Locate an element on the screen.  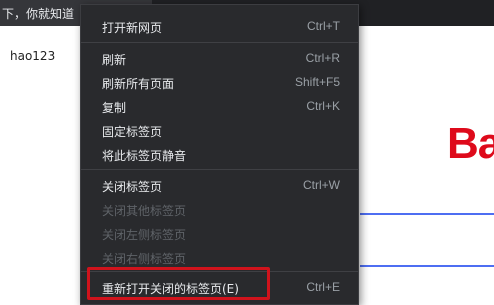
menu-item-reload-all: 刷新所有页面 Shift+F5 is located at coordinates (219, 82).